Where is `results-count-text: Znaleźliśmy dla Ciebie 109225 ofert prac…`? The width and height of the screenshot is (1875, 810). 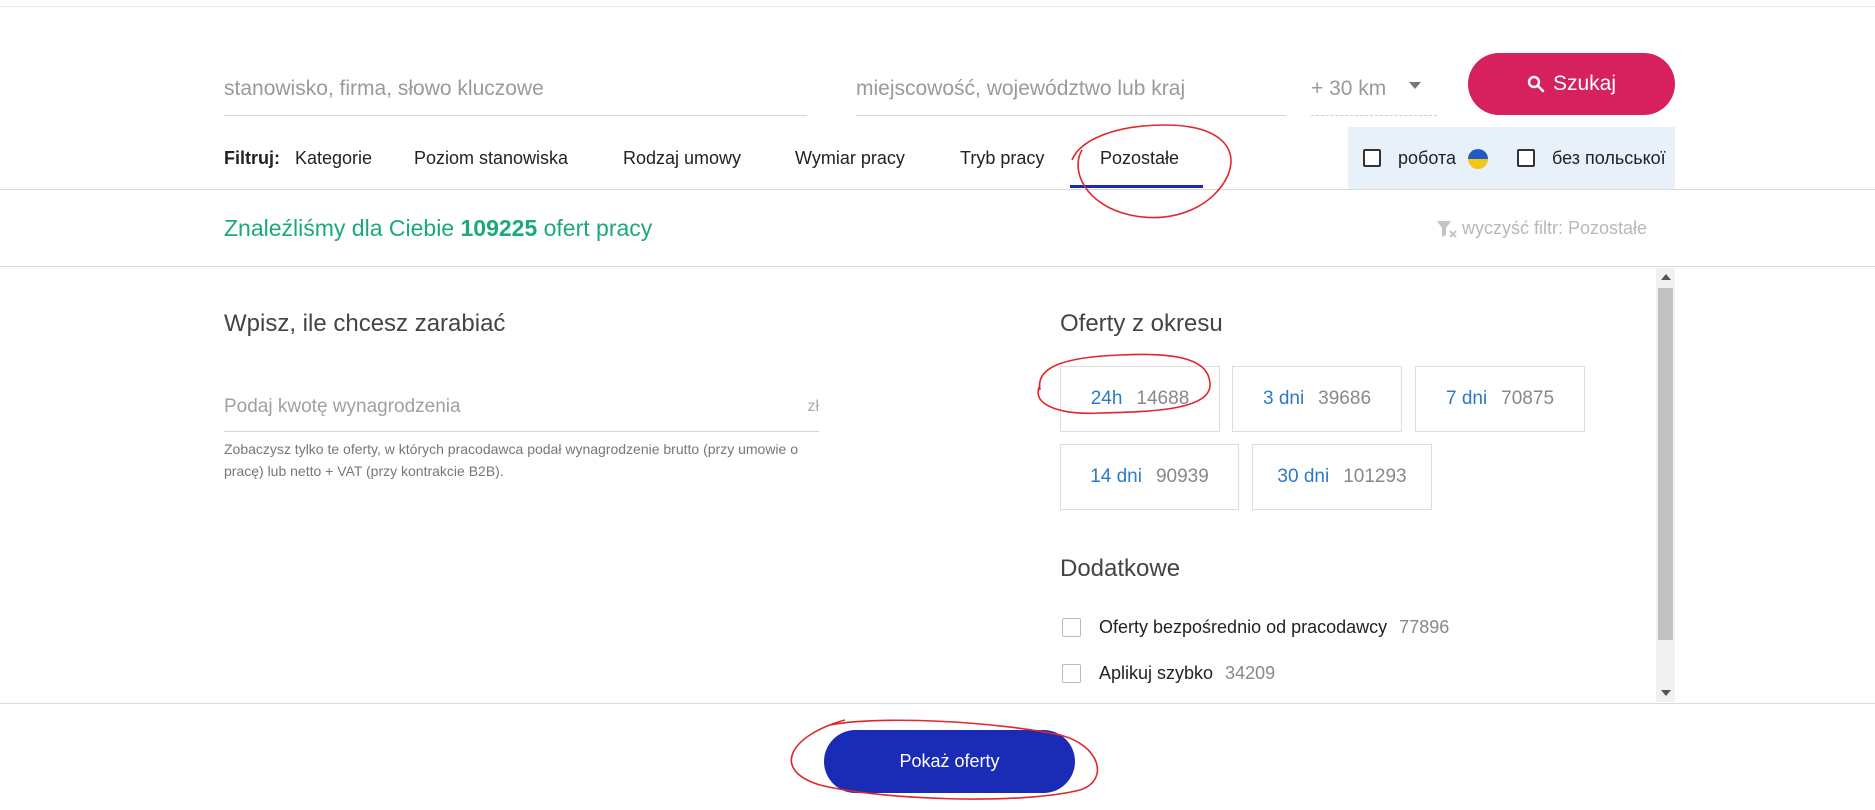
results-count-text: Znaleźliśmy dla Ciebie 109225 ofert prac… is located at coordinates (438, 228).